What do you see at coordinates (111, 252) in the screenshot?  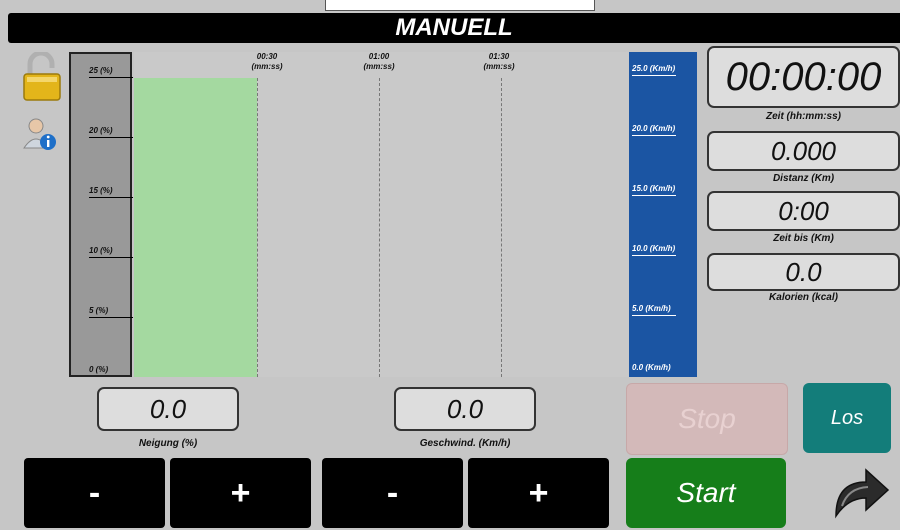 I see `incline-tick-label: 10 (%)` at bounding box center [111, 252].